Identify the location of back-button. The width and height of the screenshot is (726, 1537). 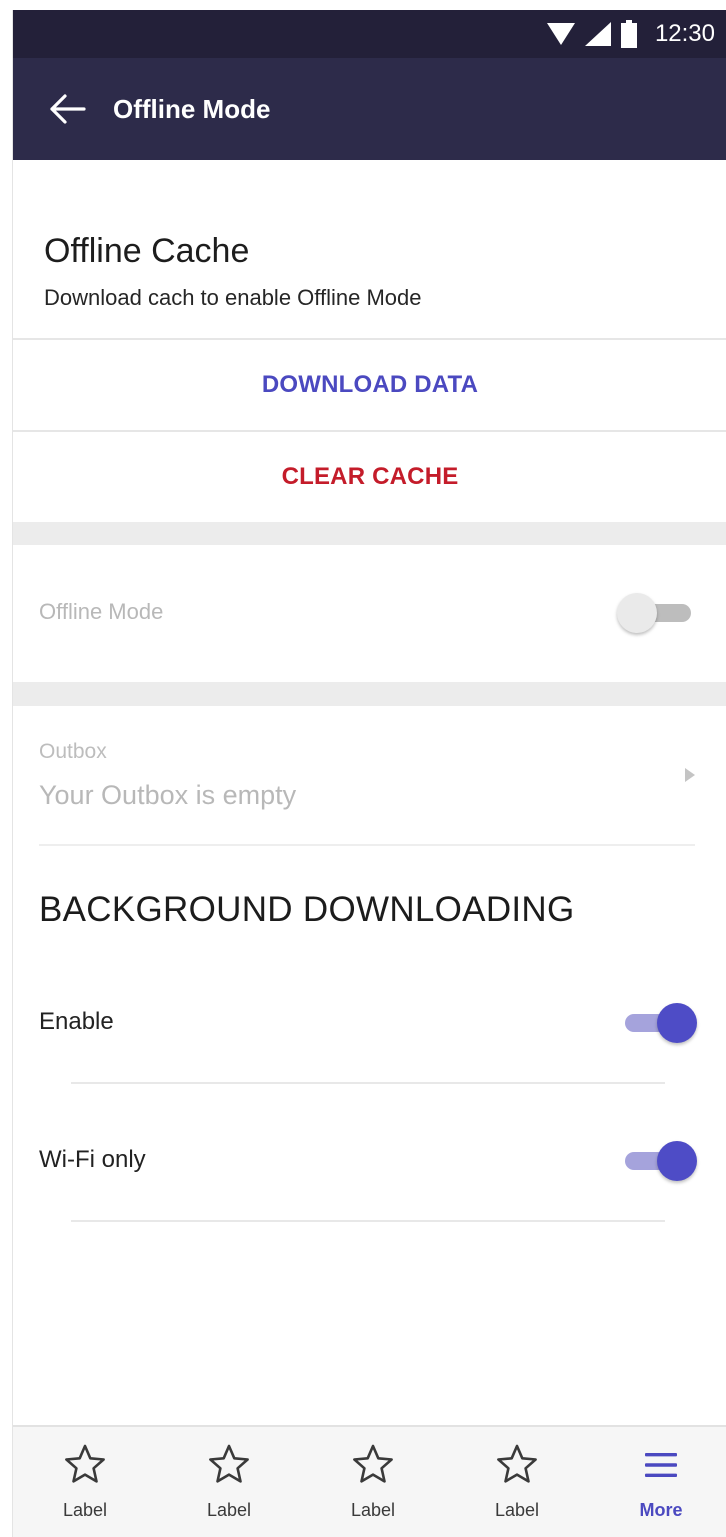
(67, 109).